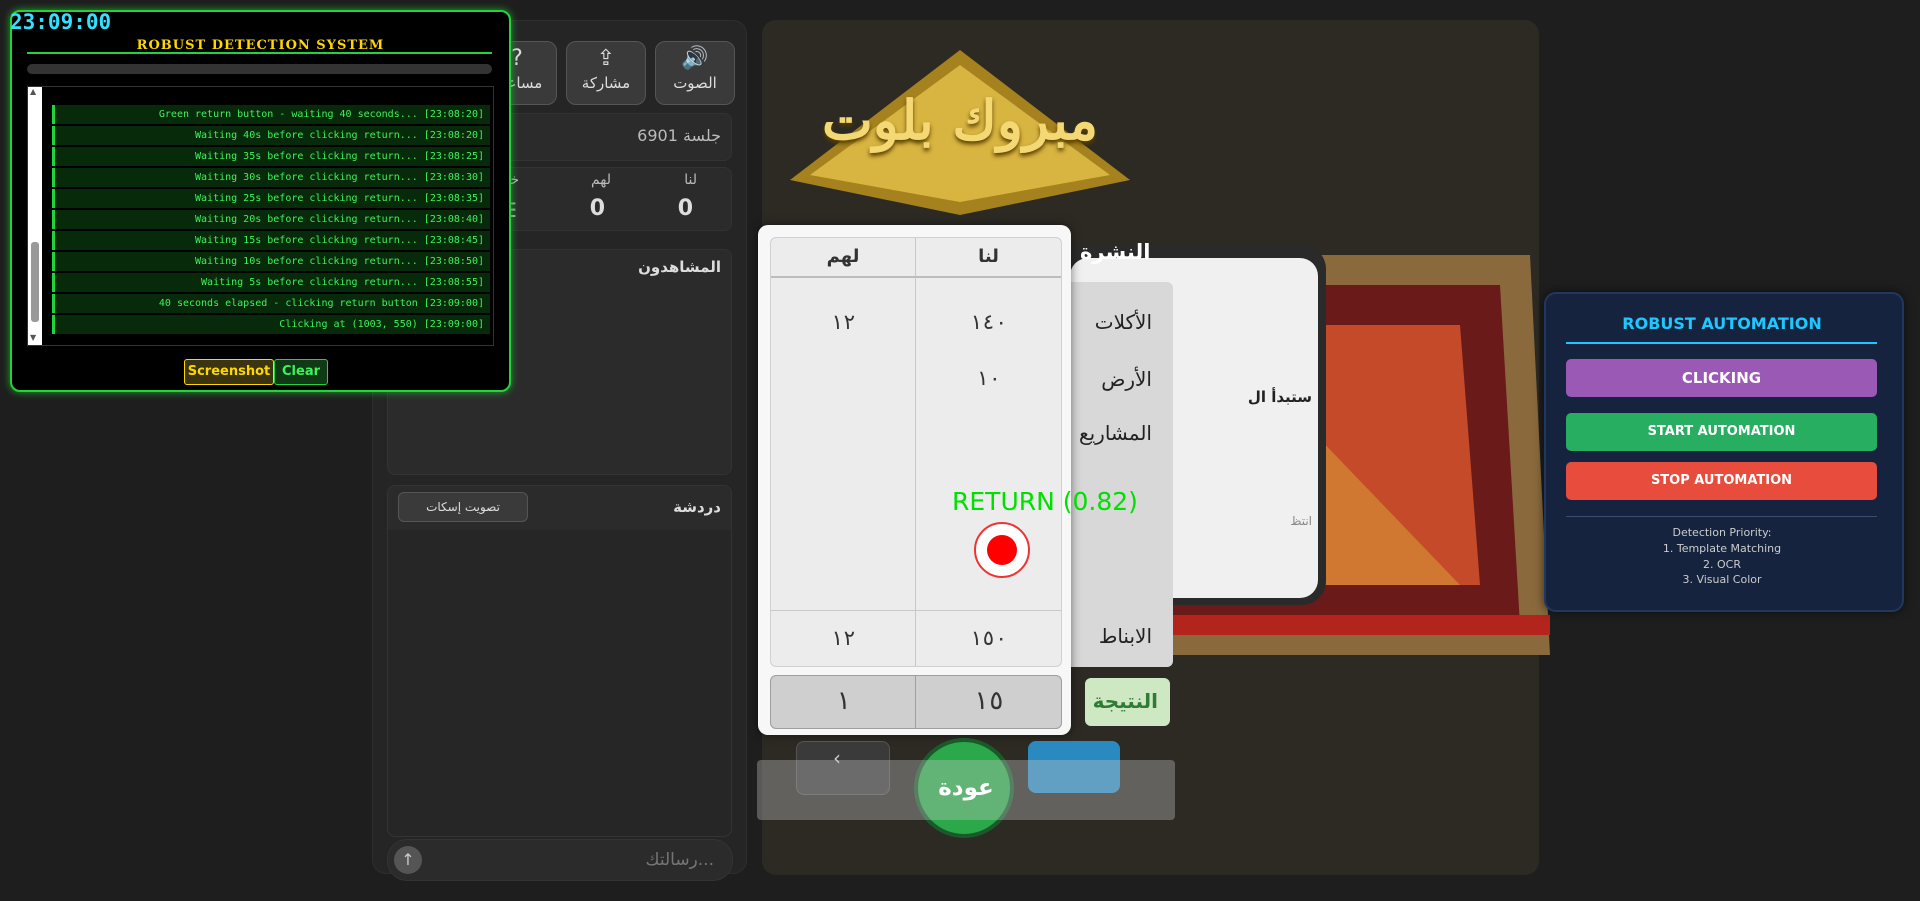  I want to click on them-score: 0, so click(597, 208).